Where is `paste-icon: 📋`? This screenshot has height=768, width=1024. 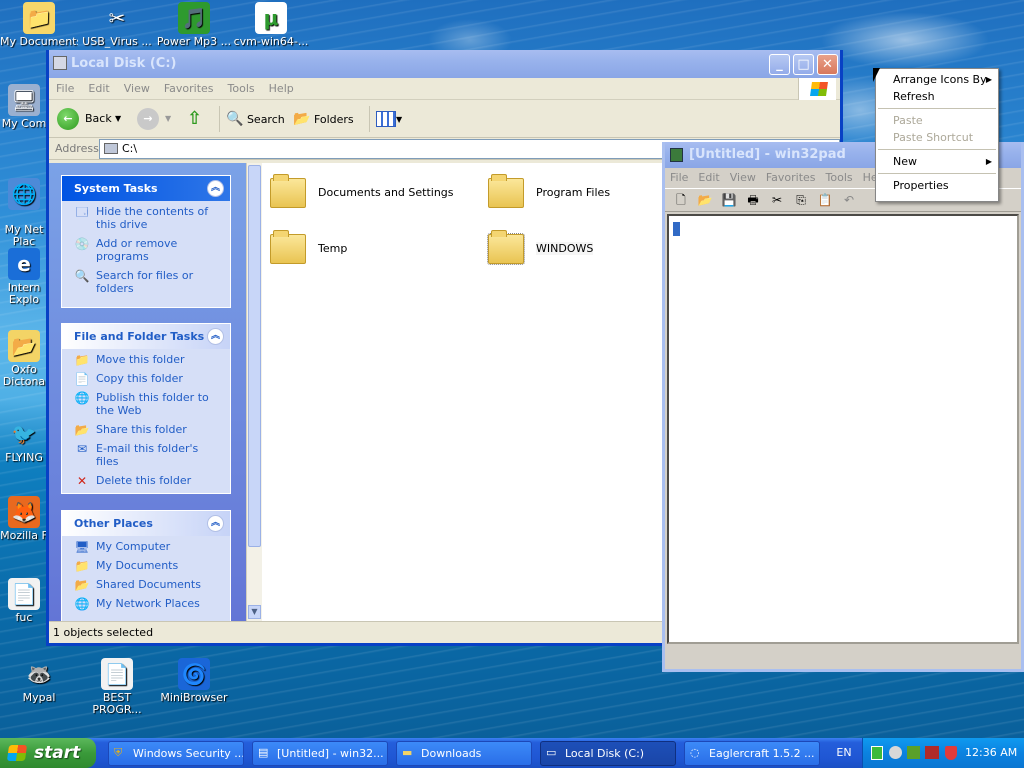
paste-icon: 📋 is located at coordinates (825, 200).